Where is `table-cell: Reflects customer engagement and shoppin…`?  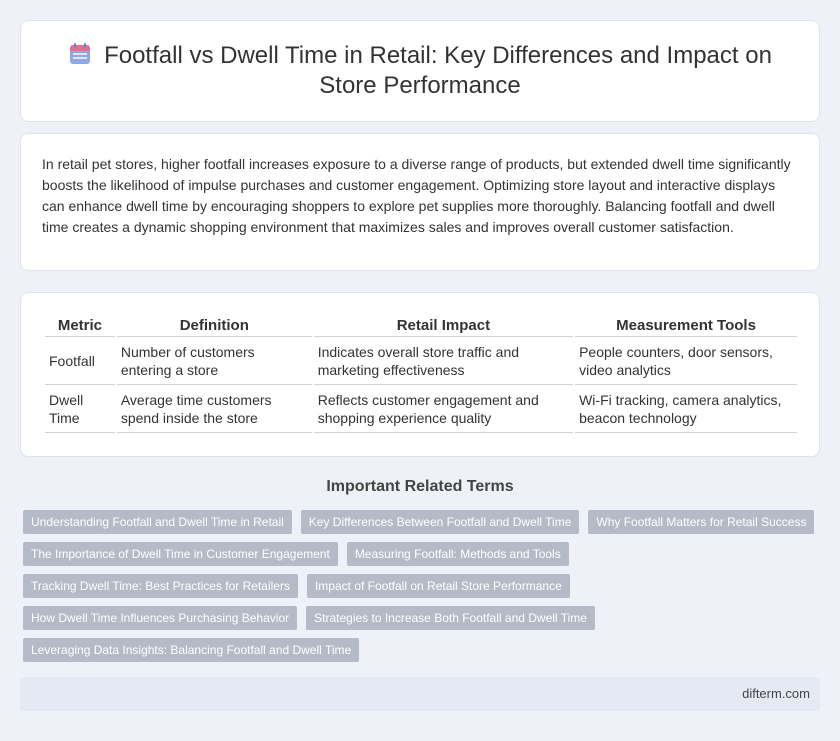
table-cell: Reflects customer engagement and shoppin… is located at coordinates (443, 409).